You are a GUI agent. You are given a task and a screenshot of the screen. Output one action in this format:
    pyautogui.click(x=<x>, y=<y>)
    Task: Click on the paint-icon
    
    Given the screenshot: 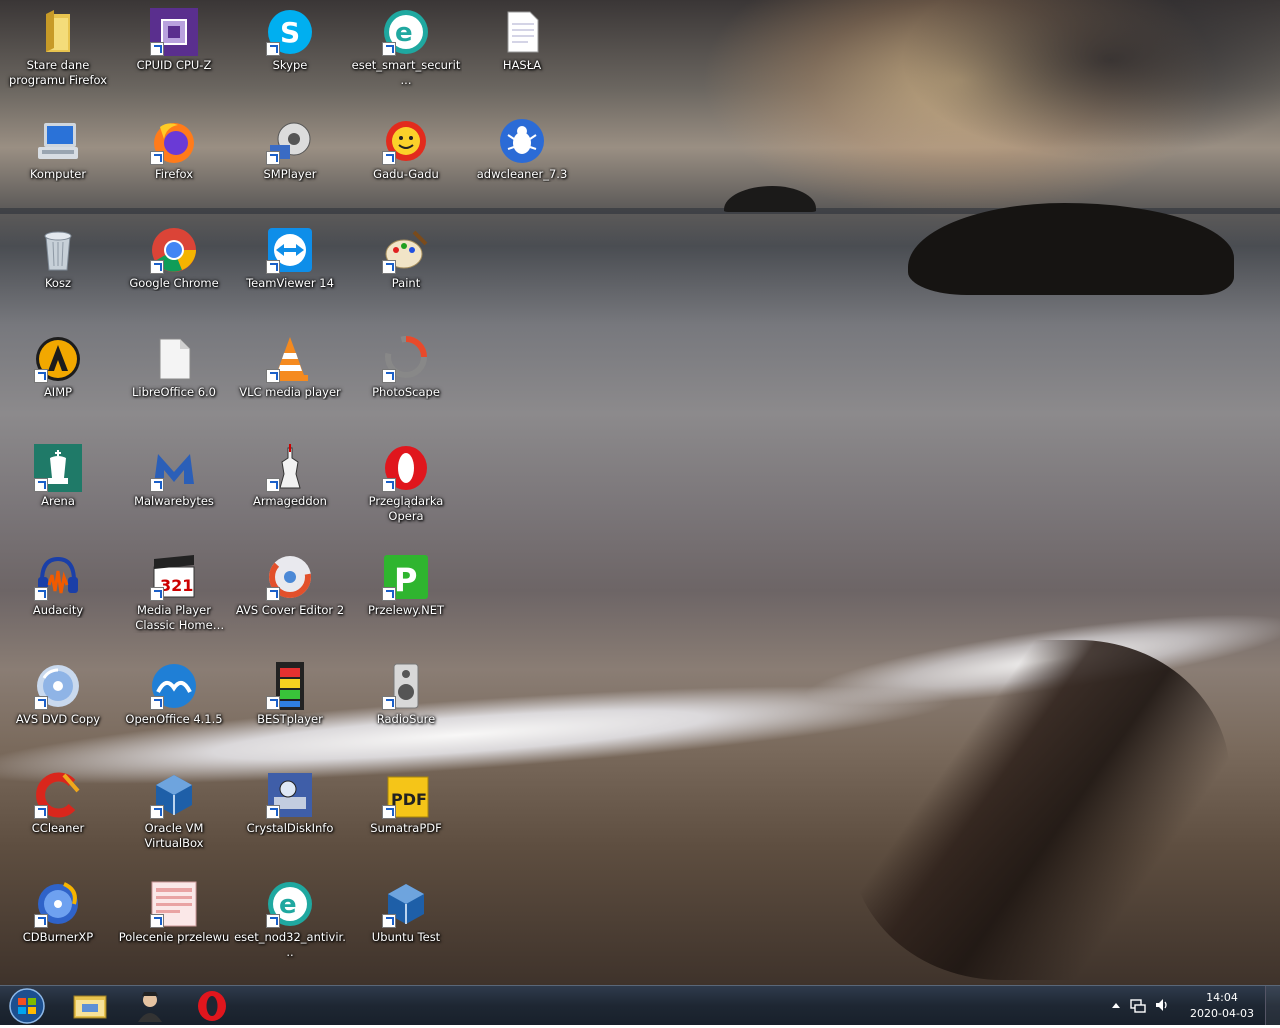 What is the action you would take?
    pyautogui.click(x=406, y=250)
    